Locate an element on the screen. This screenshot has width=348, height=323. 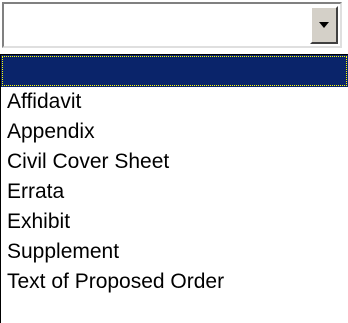
list-item-civil-cover-sheet: Civil Cover Sheet is located at coordinates (174, 162).